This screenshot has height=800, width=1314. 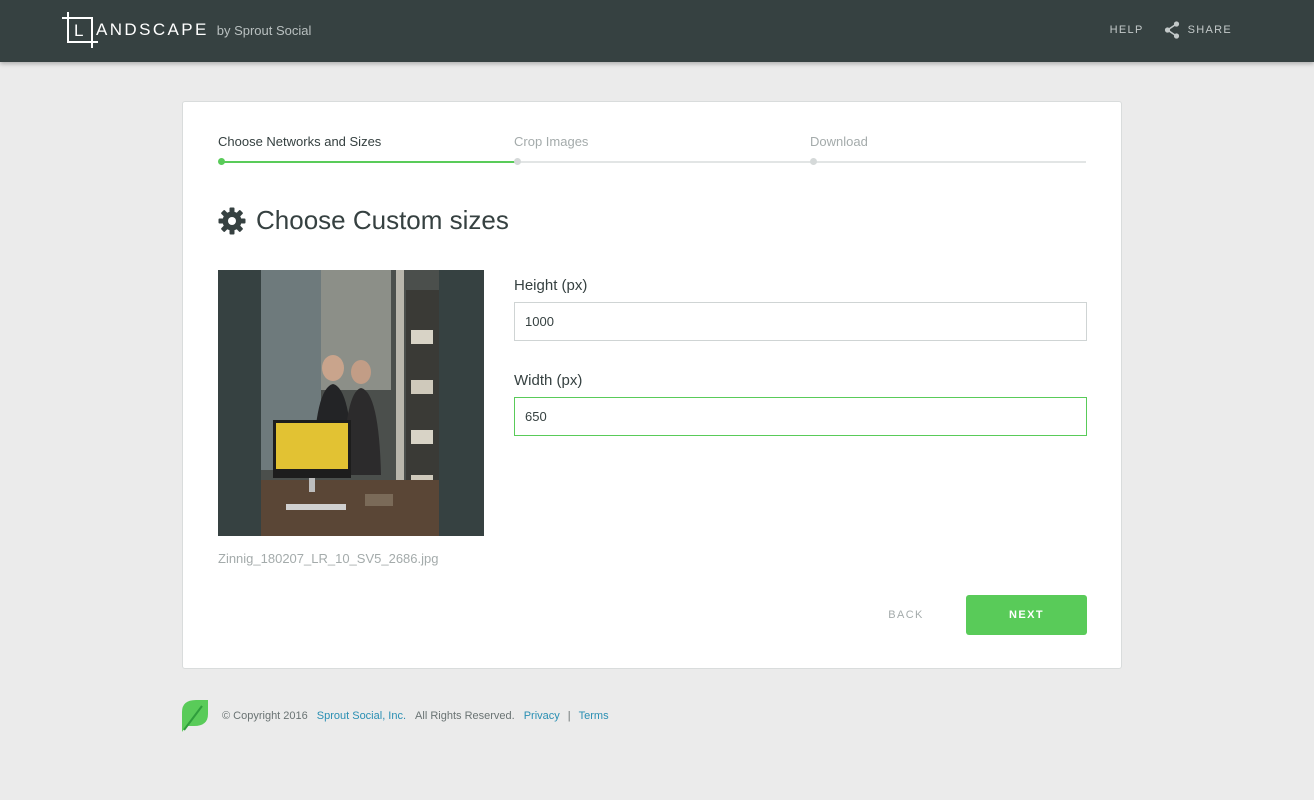 I want to click on gear-icon, so click(x=232, y=220).